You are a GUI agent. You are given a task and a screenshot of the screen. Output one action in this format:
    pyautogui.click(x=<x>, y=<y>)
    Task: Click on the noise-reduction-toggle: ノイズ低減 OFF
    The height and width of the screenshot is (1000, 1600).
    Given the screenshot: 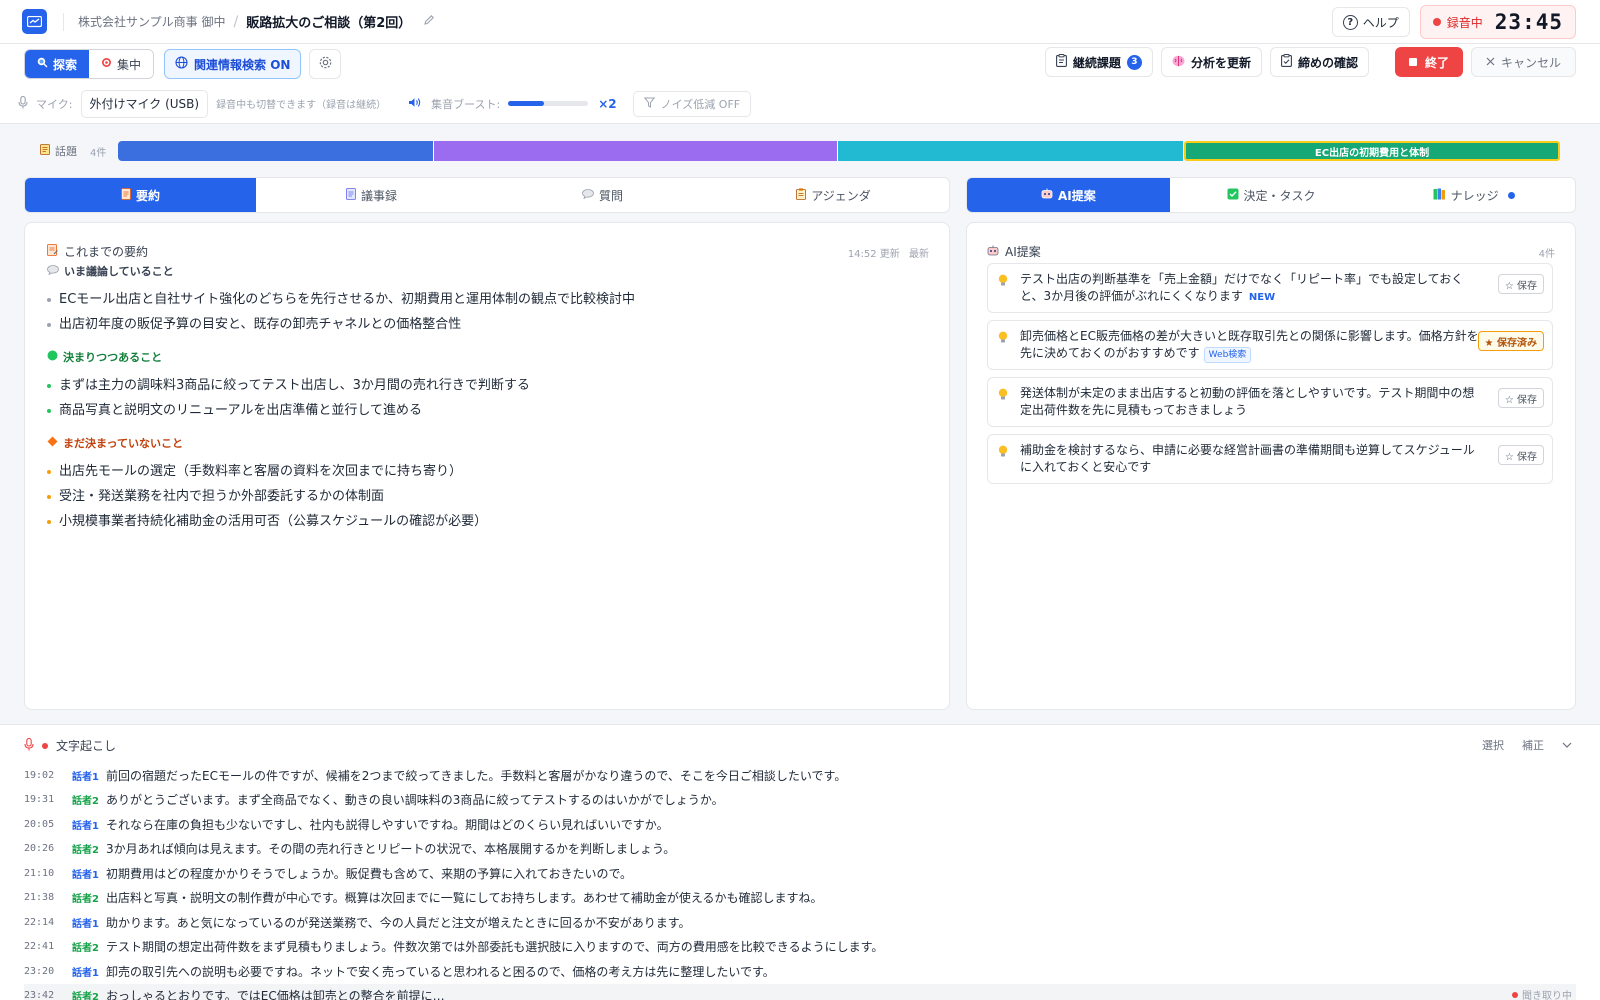 What is the action you would take?
    pyautogui.click(x=692, y=103)
    